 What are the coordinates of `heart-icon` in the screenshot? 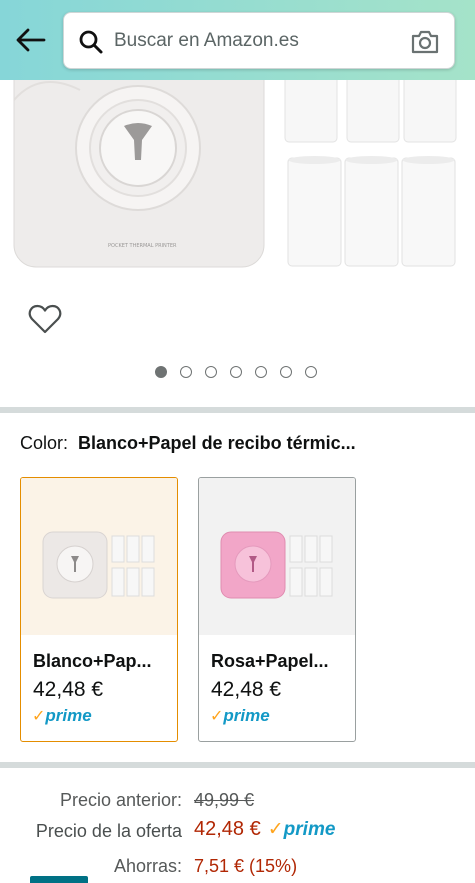 It's located at (45, 319).